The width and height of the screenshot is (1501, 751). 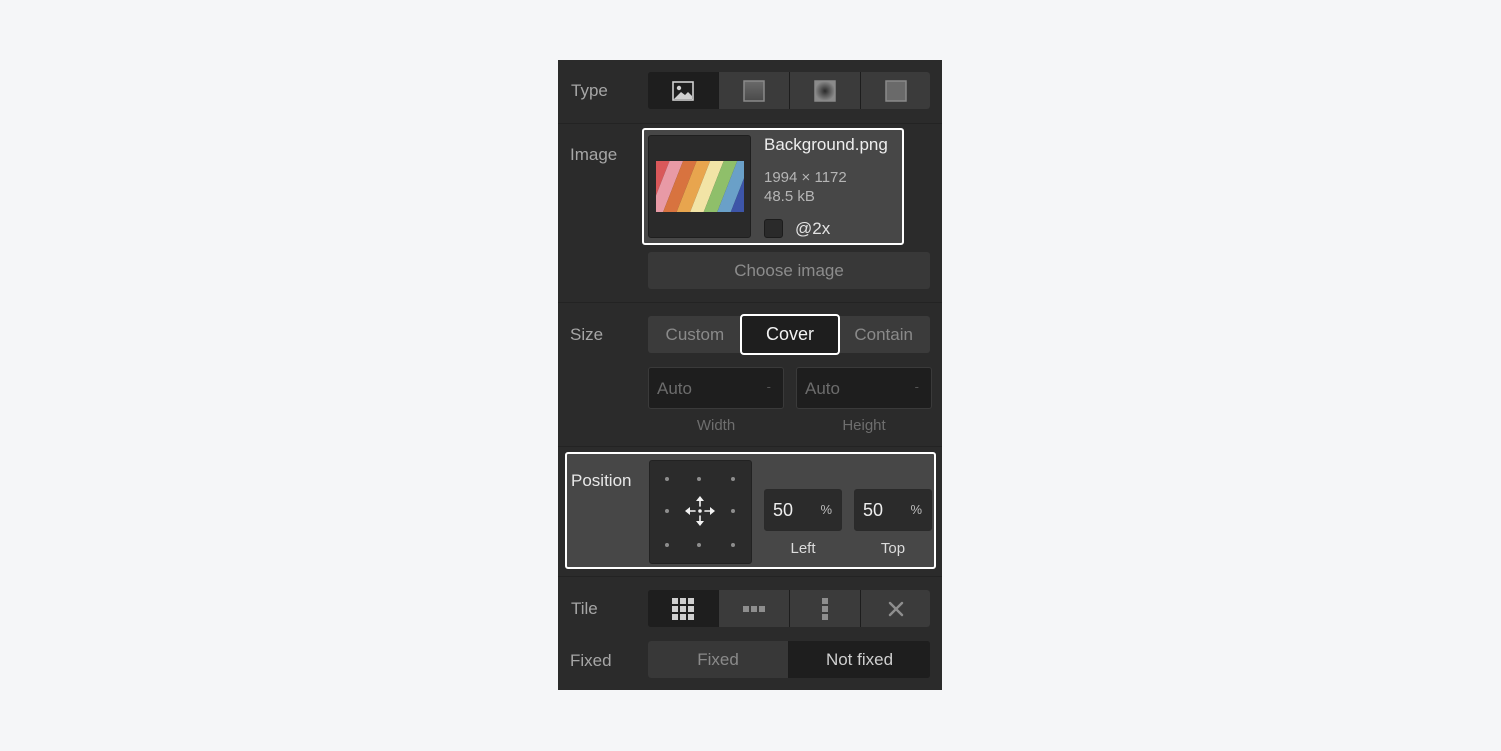 What do you see at coordinates (864, 425) in the screenshot?
I see `height-caption: Height` at bounding box center [864, 425].